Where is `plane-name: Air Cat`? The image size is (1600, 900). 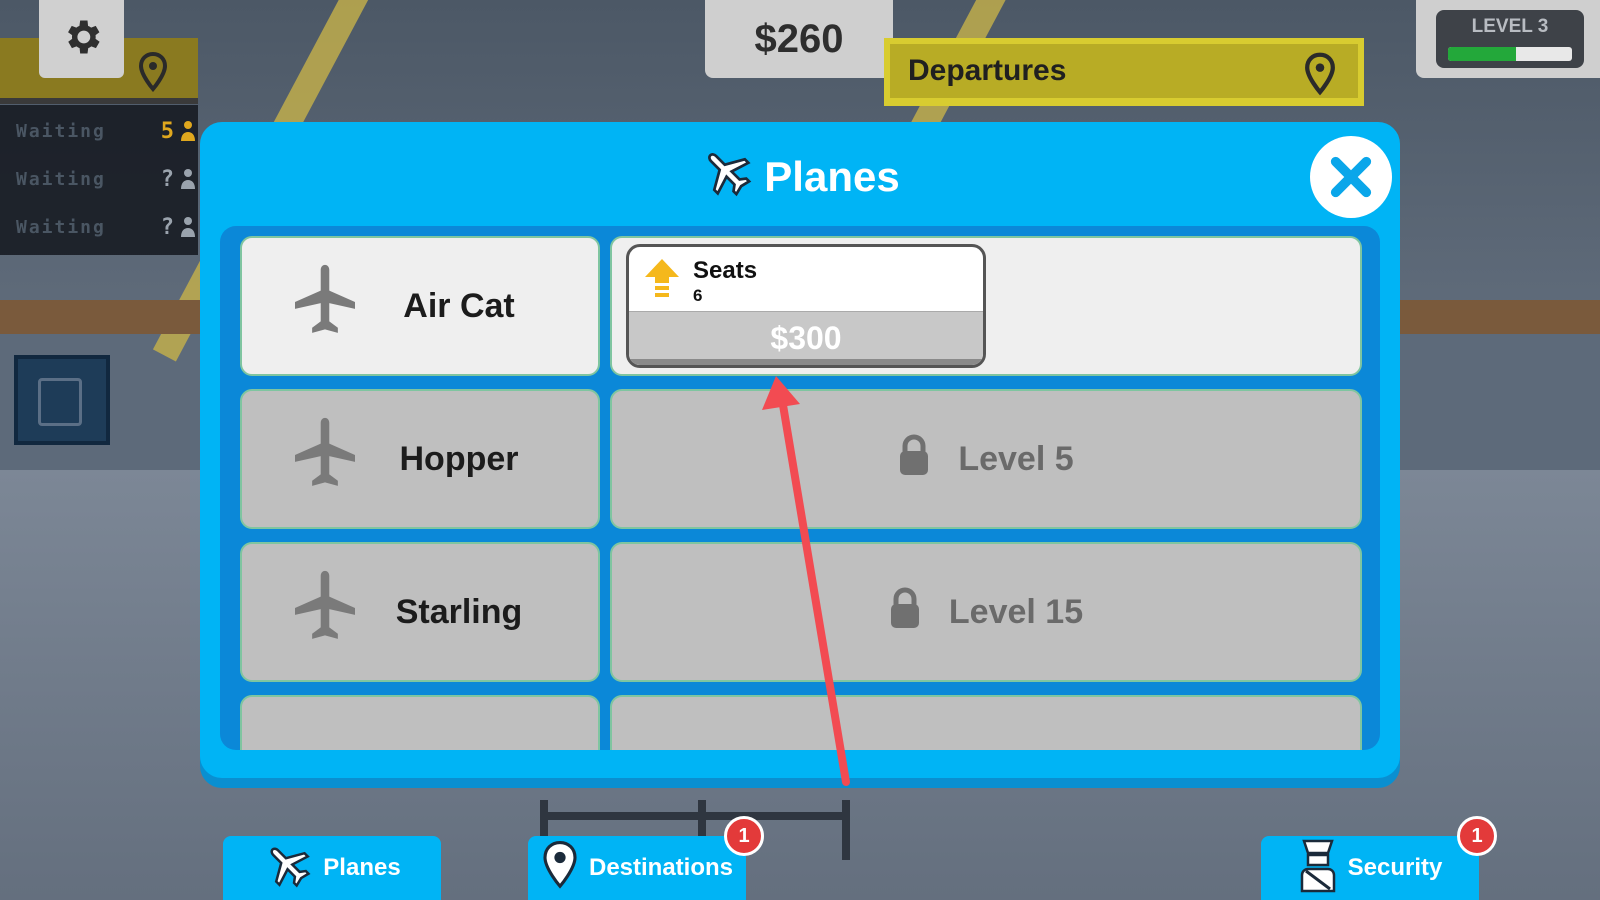 plane-name: Air Cat is located at coordinates (459, 305).